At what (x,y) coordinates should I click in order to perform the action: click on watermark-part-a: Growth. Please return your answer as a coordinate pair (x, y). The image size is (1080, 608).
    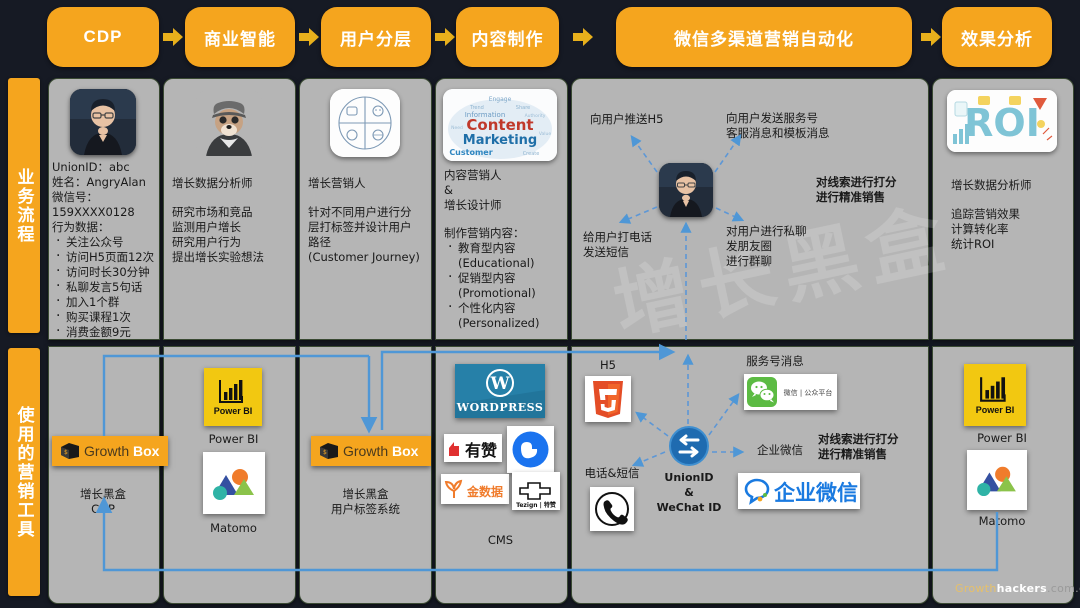
    Looking at the image, I should click on (976, 588).